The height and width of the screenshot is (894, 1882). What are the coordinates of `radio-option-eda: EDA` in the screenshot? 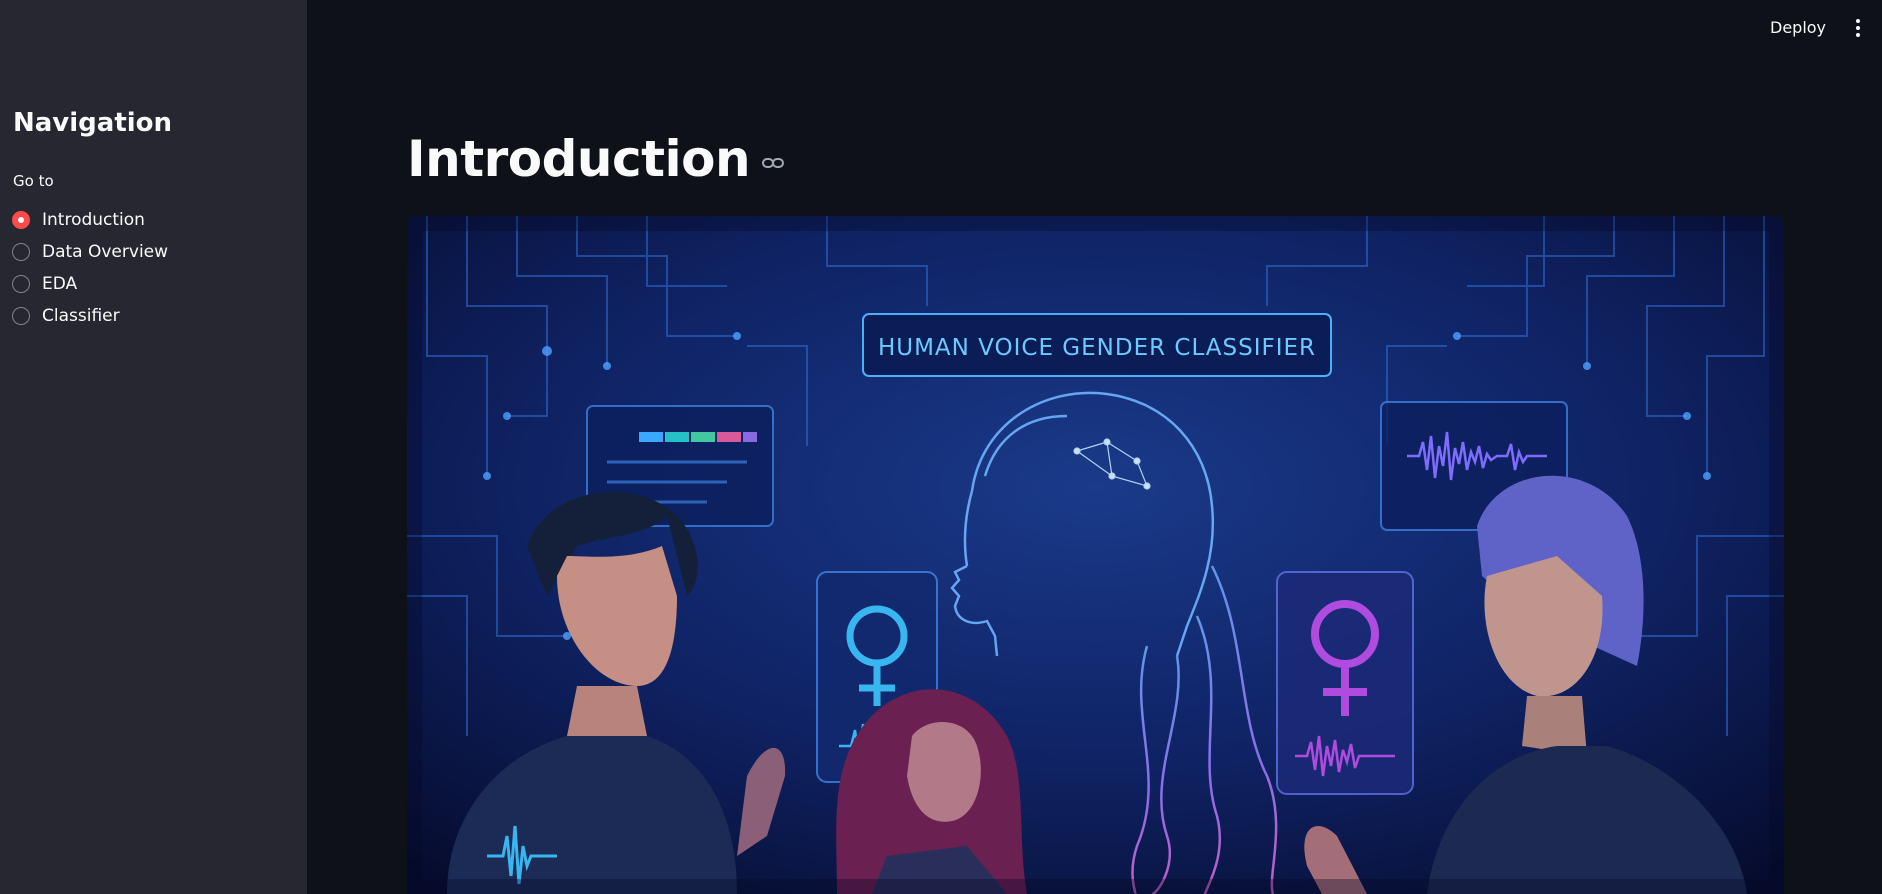 It's located at (90, 284).